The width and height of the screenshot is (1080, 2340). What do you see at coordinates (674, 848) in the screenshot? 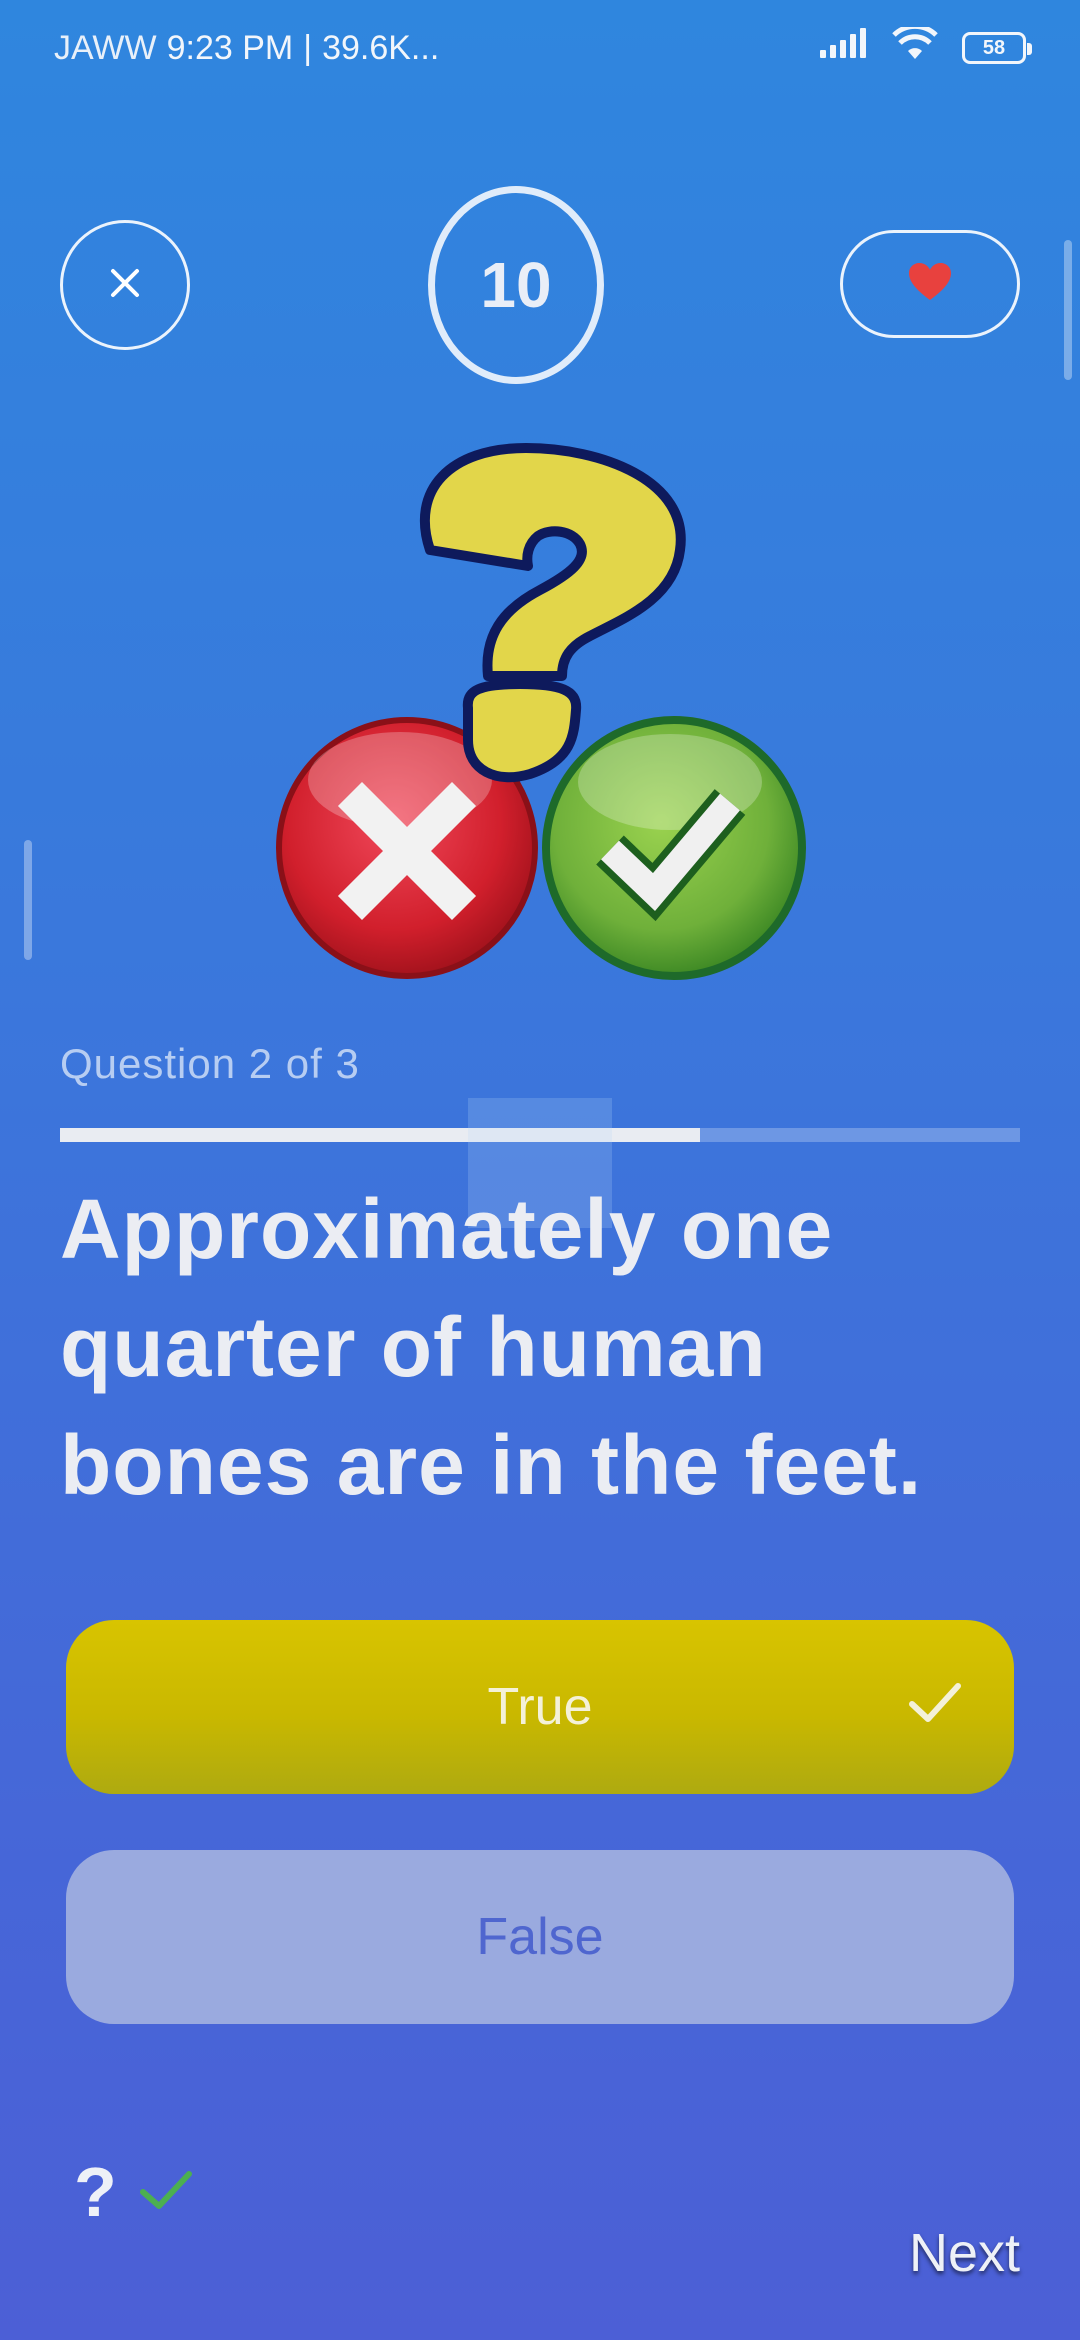
I see `correct-answer-icon` at bounding box center [674, 848].